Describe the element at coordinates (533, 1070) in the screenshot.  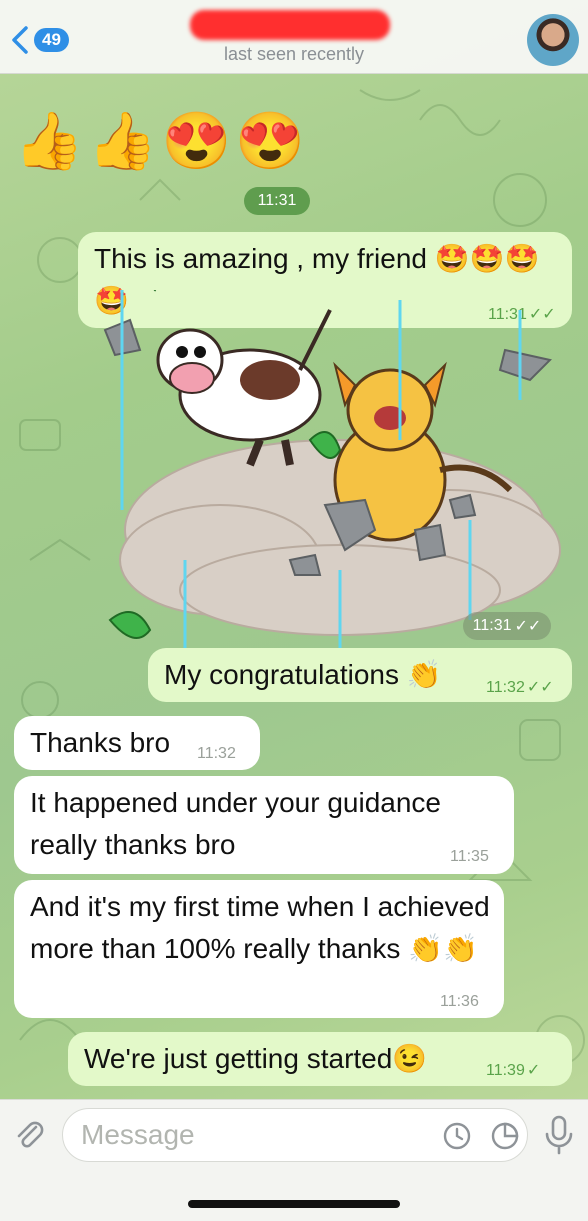
I see `check-icon: ✓` at that location.